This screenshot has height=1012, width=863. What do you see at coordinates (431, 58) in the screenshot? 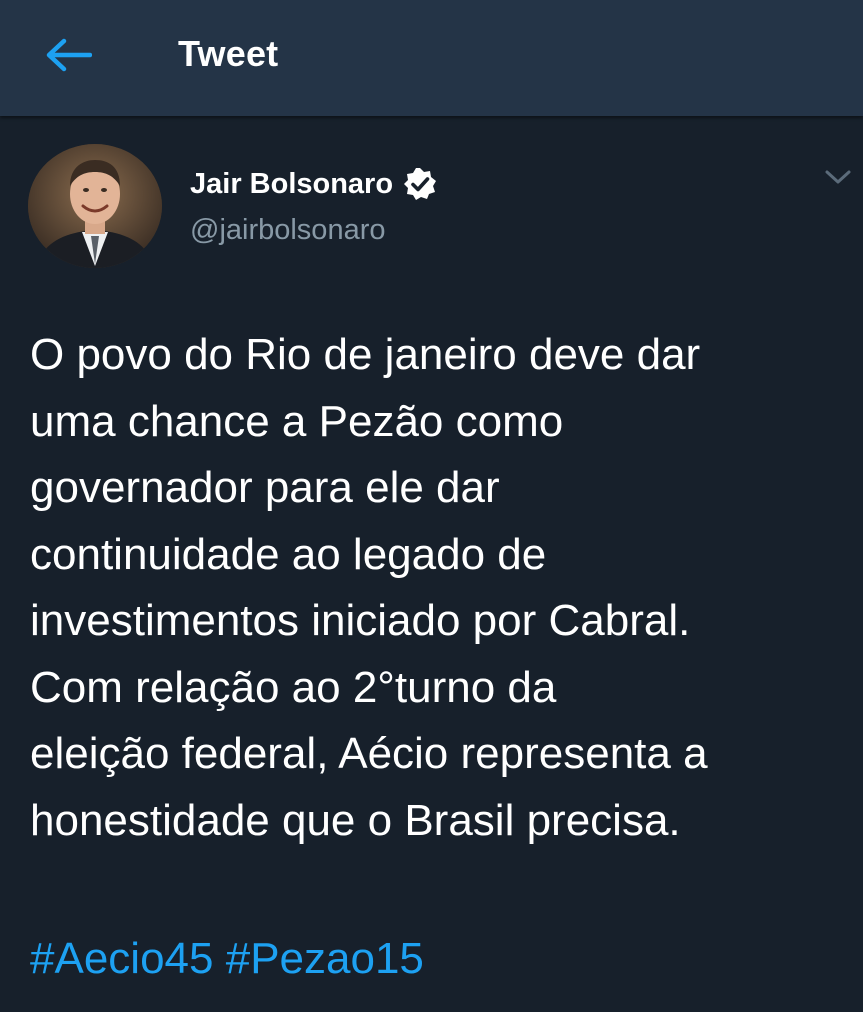
I see `top-app-bar: Tweet` at bounding box center [431, 58].